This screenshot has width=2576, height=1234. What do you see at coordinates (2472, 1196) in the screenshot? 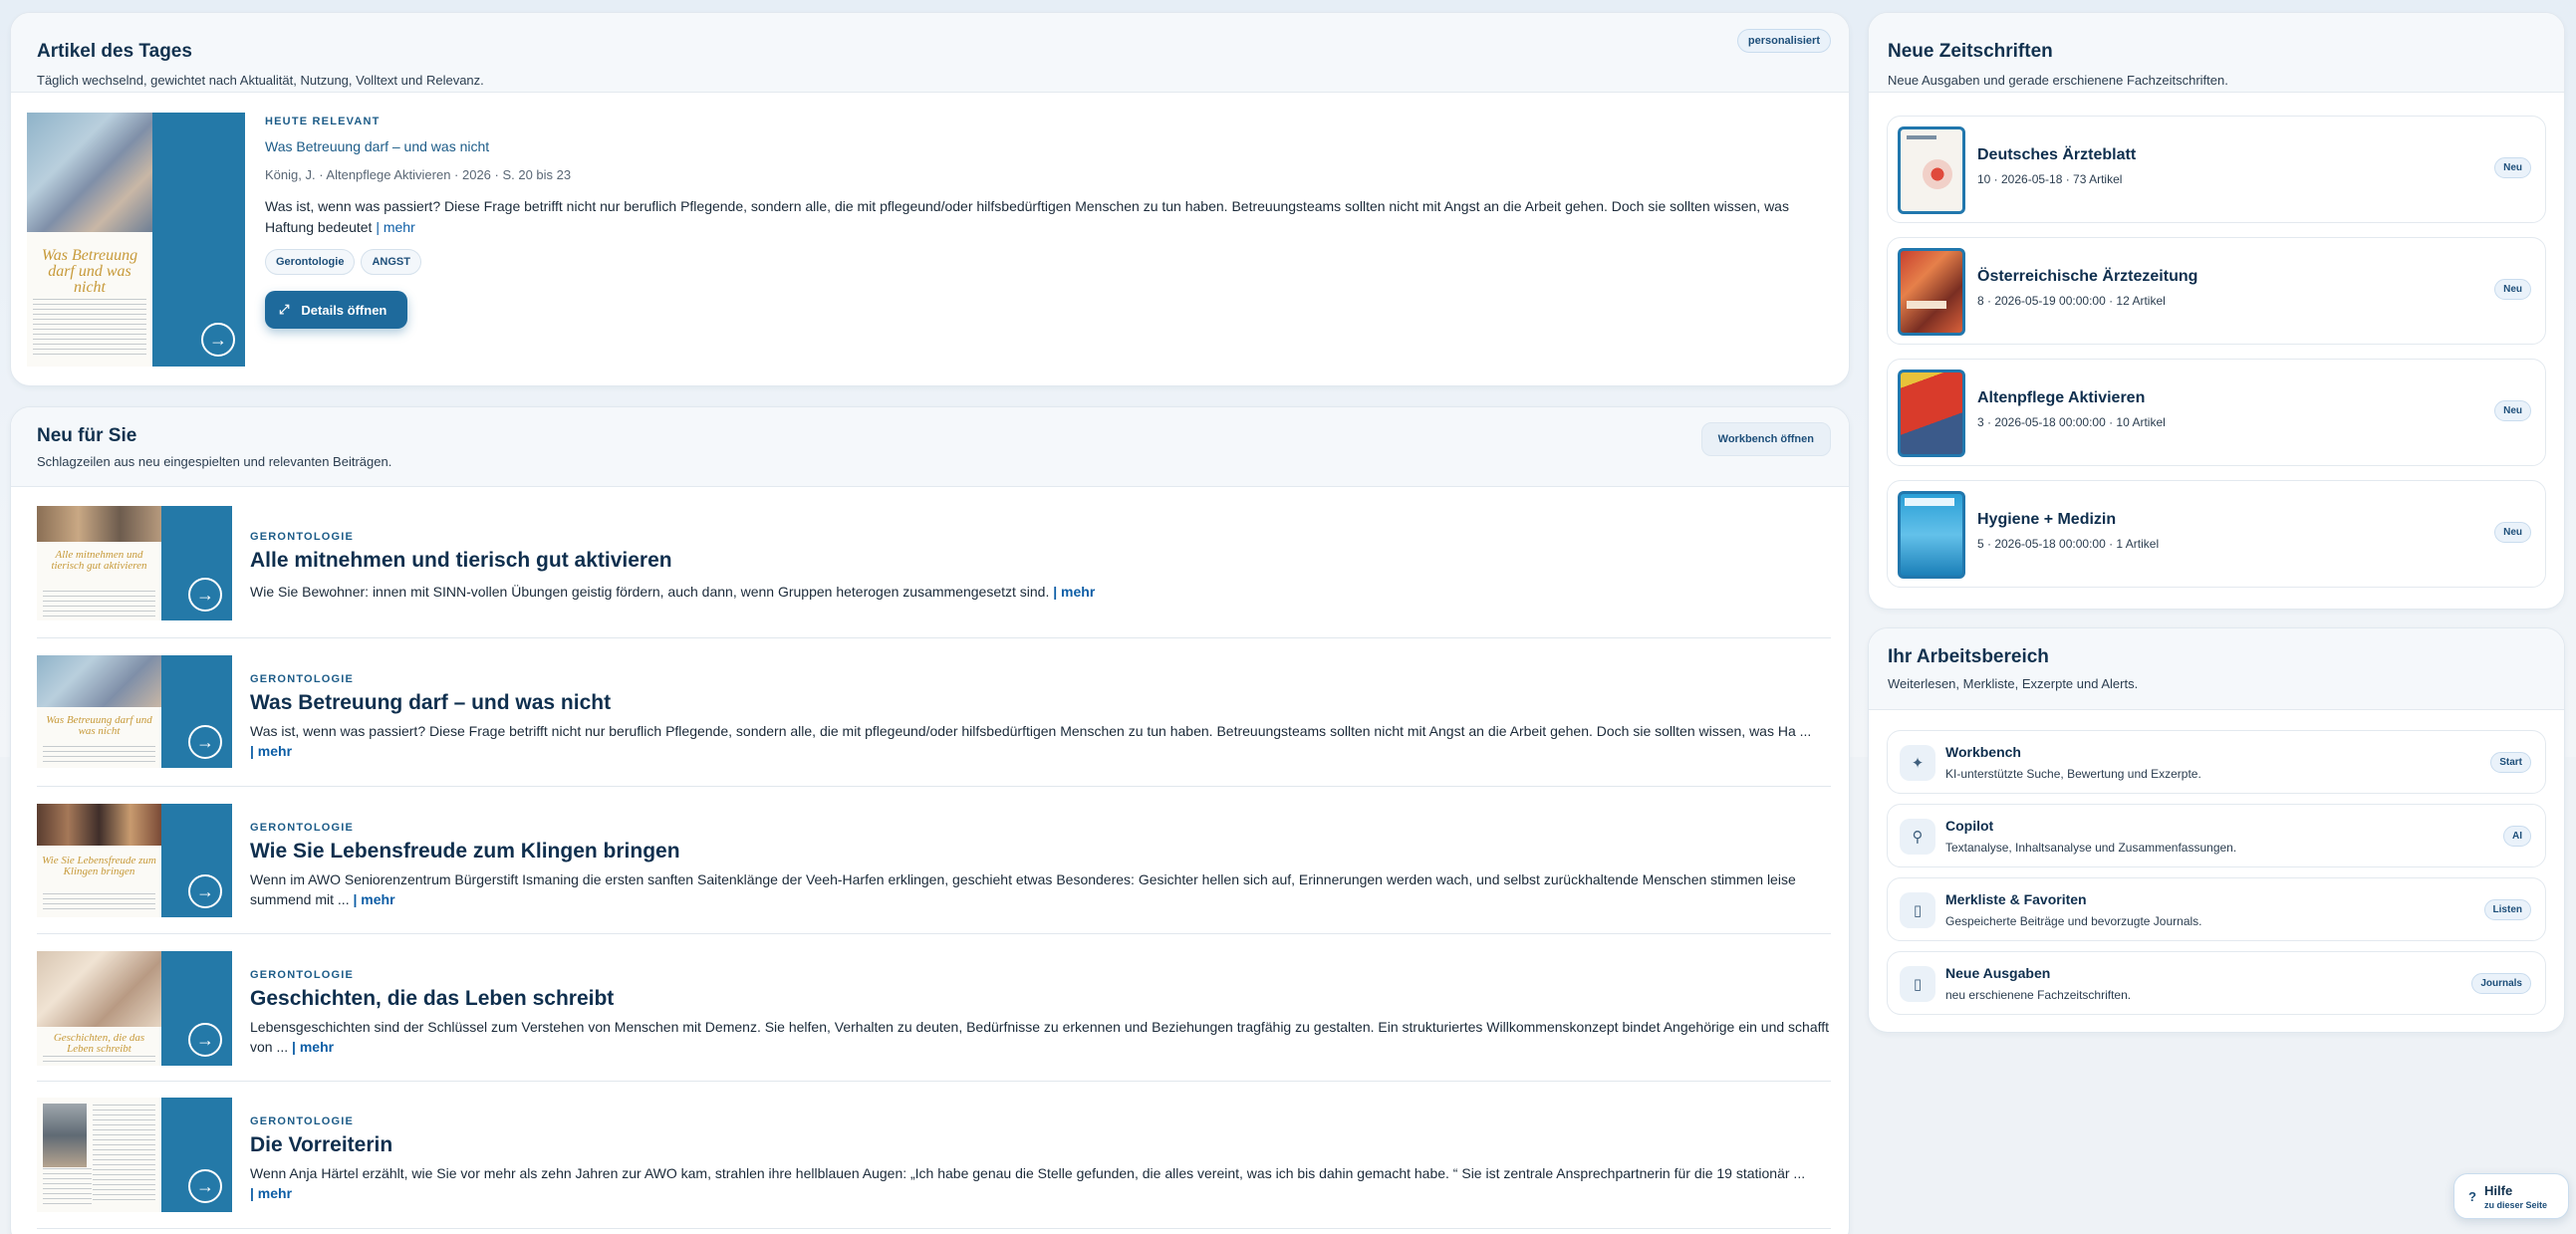
I see `help-icon: ?` at bounding box center [2472, 1196].